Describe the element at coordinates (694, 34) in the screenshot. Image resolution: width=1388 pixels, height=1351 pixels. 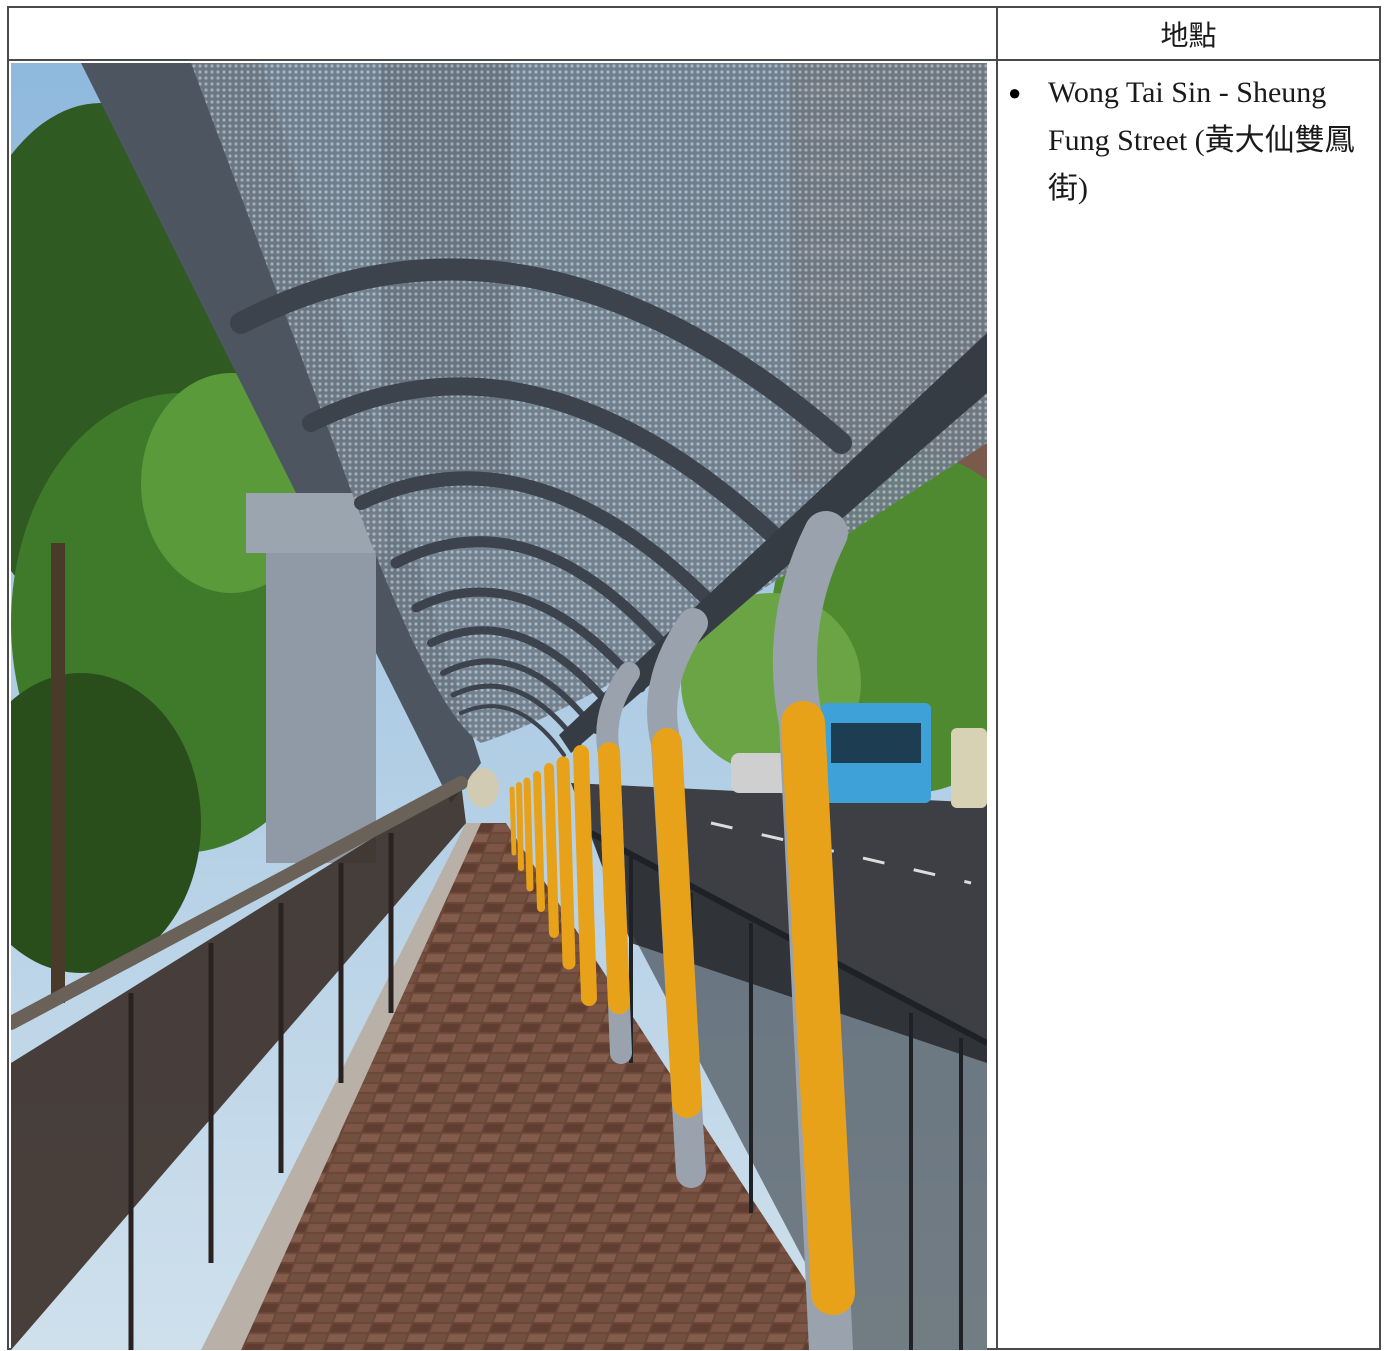
I see `table-header-row: 地點` at that location.